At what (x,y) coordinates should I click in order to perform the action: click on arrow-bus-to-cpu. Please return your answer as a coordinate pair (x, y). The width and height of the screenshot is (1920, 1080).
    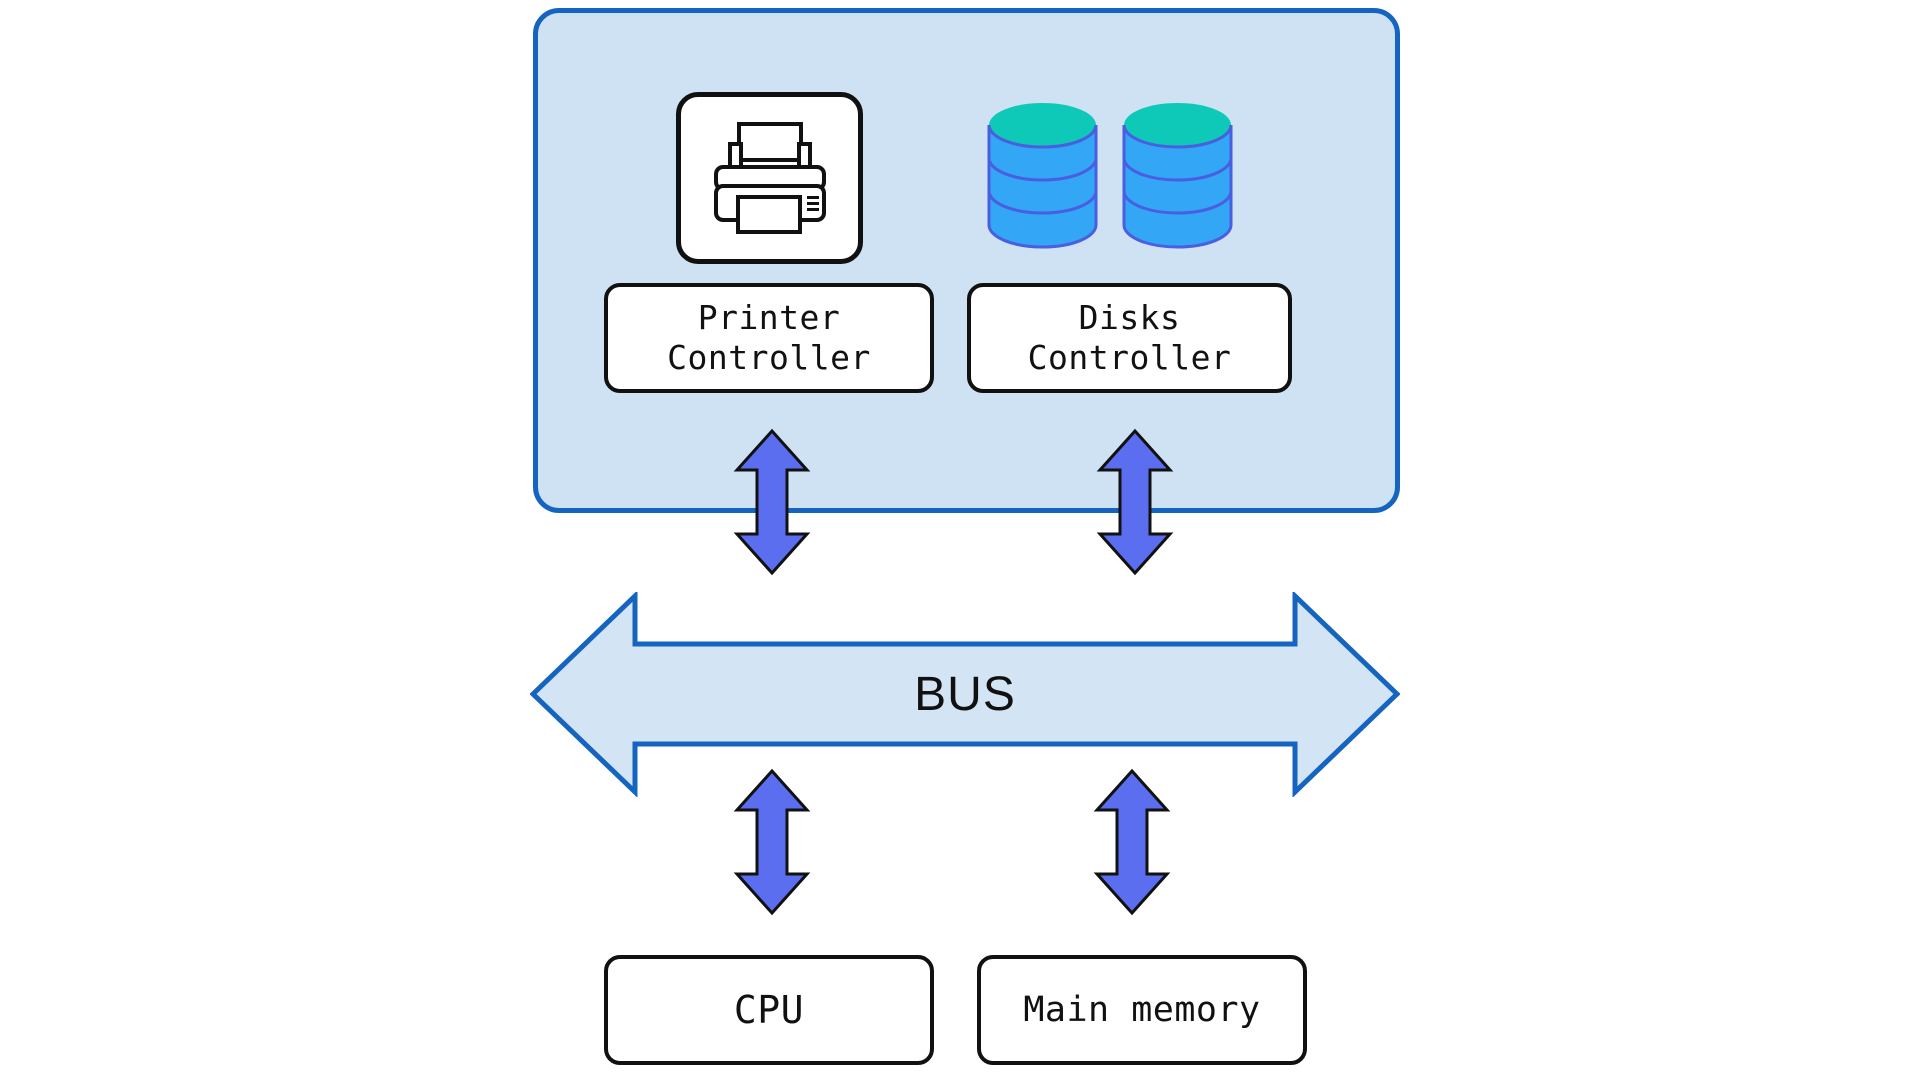
    Looking at the image, I should click on (772, 842).